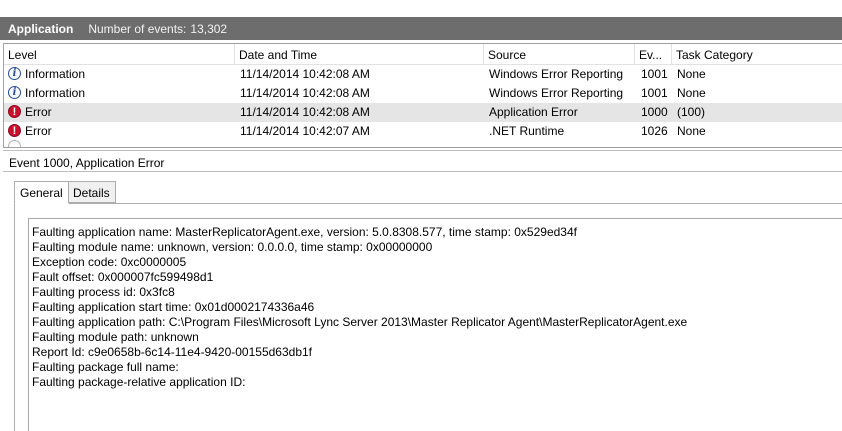 The width and height of the screenshot is (842, 431). Describe the element at coordinates (305, 131) in the screenshot. I see `event-date-time: 11/14/2014 10:42:07 AM` at that location.